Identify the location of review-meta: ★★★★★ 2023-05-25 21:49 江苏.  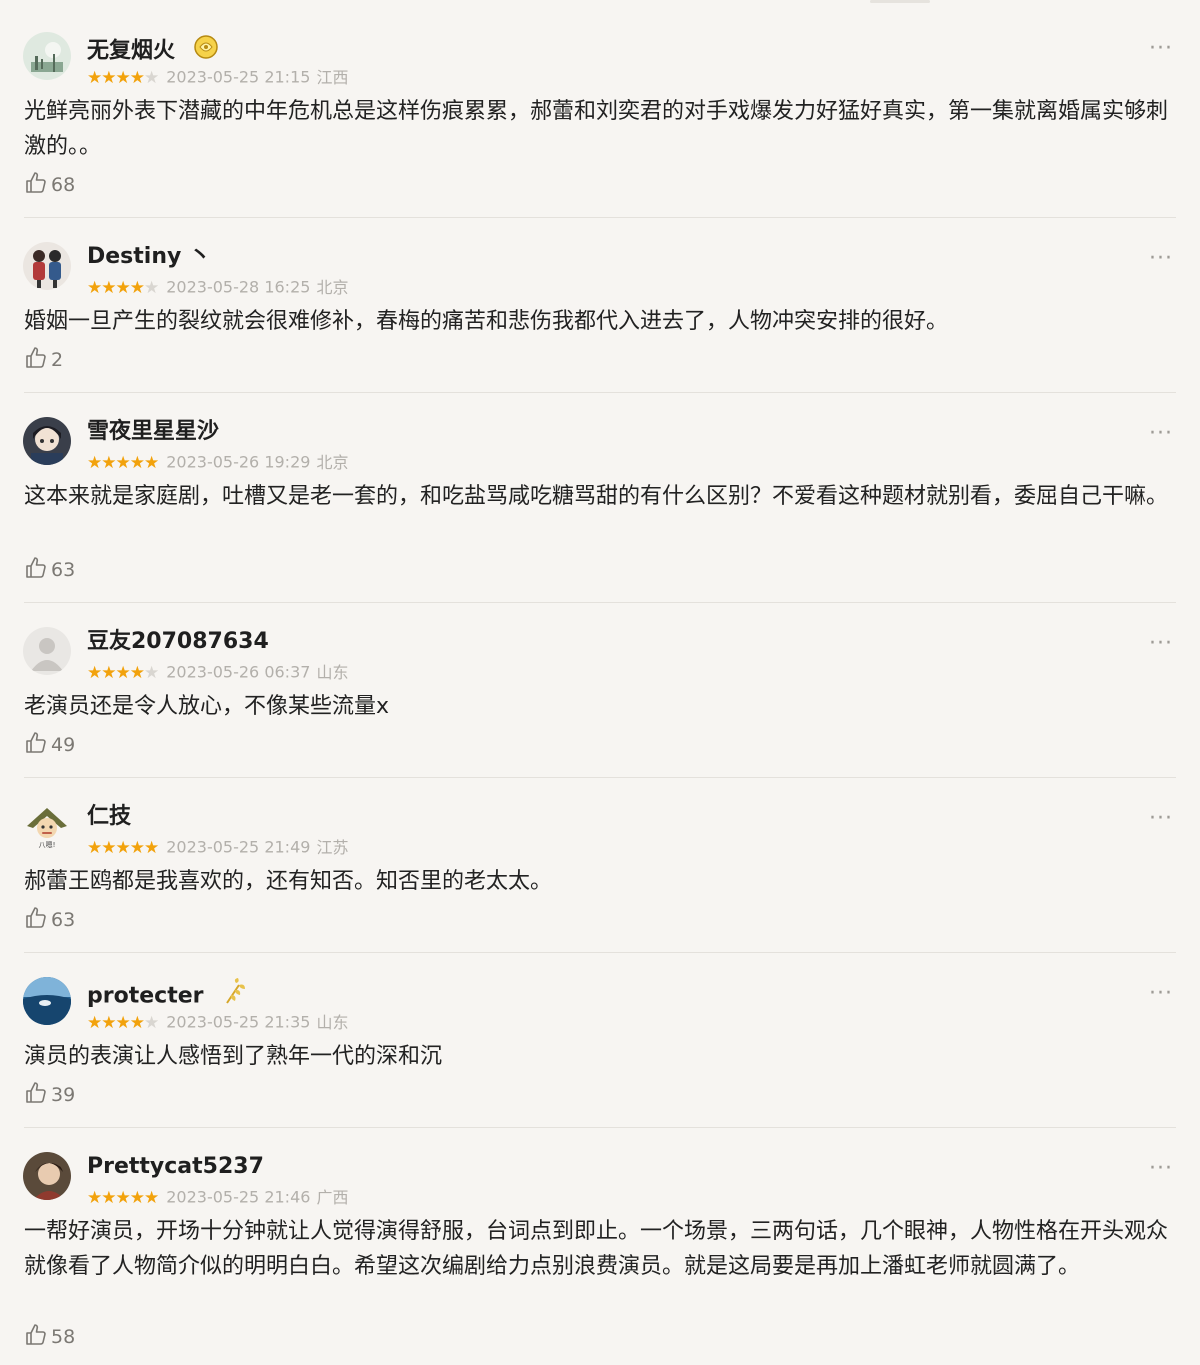
(217, 847).